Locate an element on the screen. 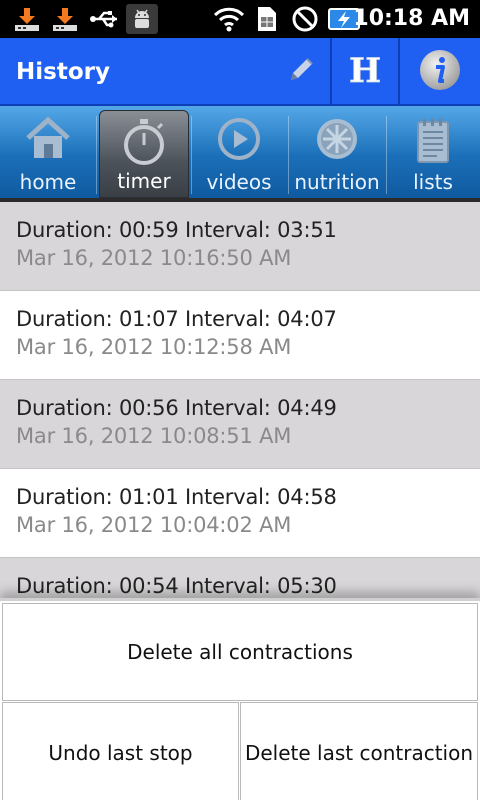  delete-last-contraction-button: Delete last contraction is located at coordinates (359, 751).